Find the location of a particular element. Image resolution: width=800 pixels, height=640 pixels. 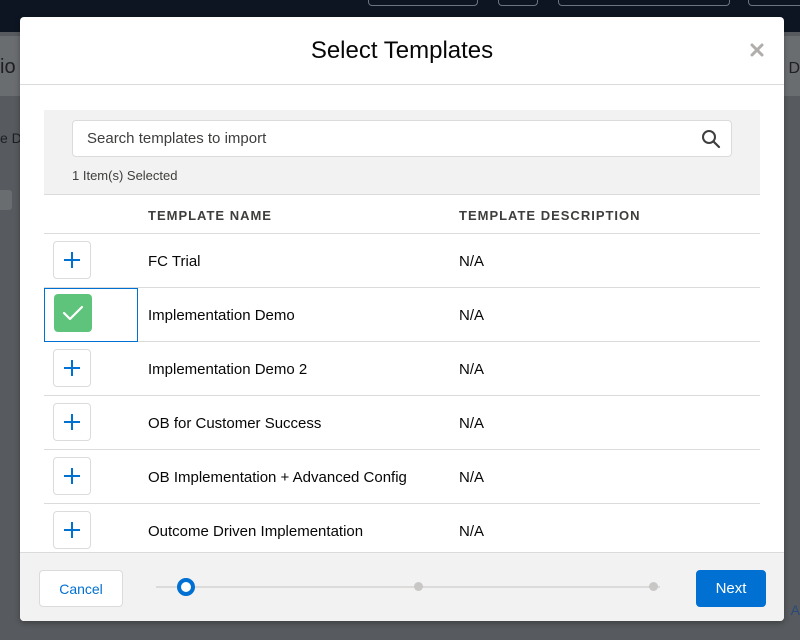

close-icon is located at coordinates (757, 50).